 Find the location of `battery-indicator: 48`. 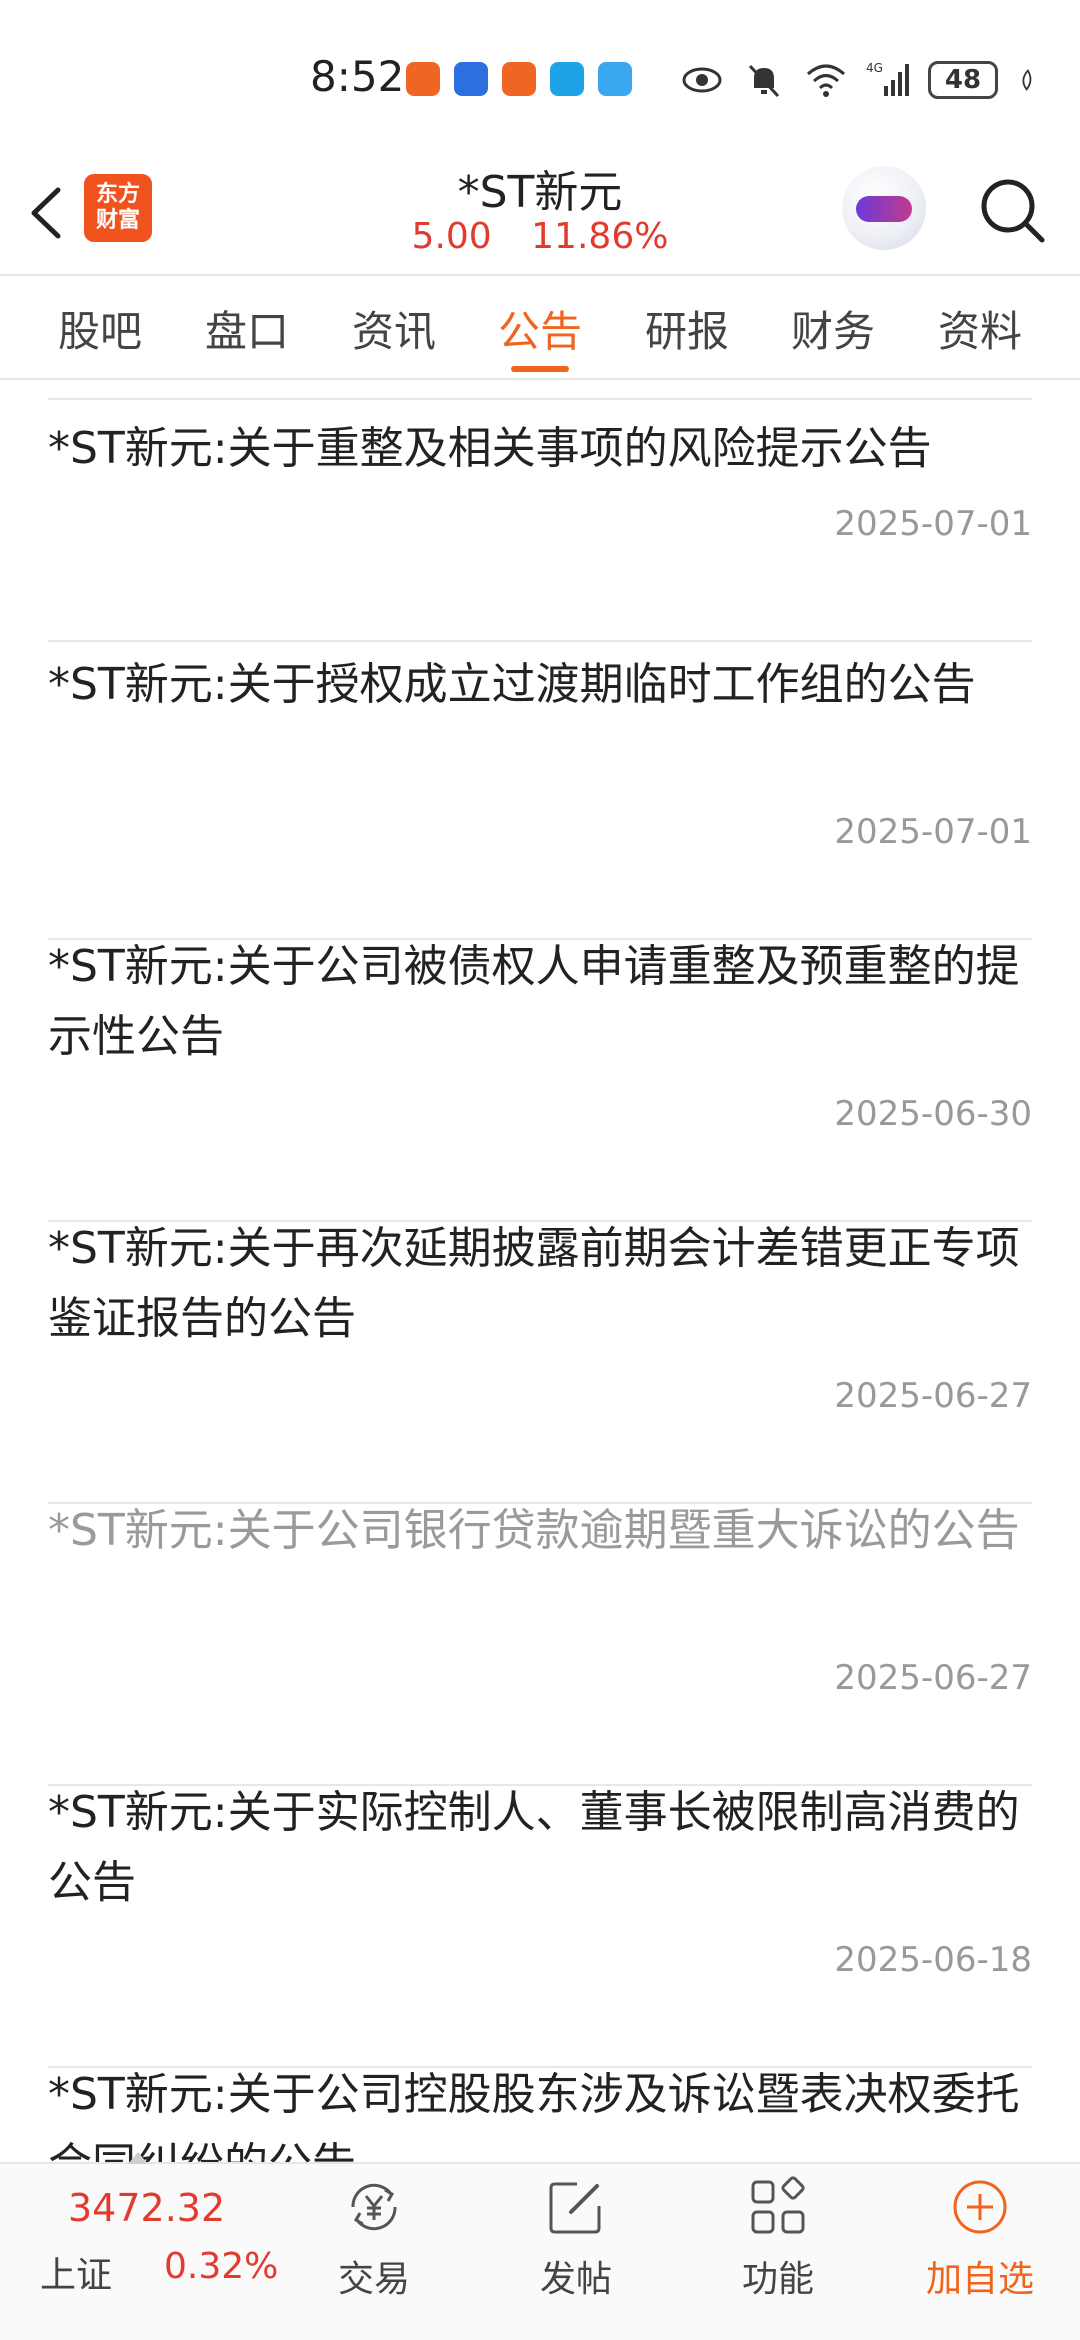

battery-indicator: 48 is located at coordinates (963, 80).